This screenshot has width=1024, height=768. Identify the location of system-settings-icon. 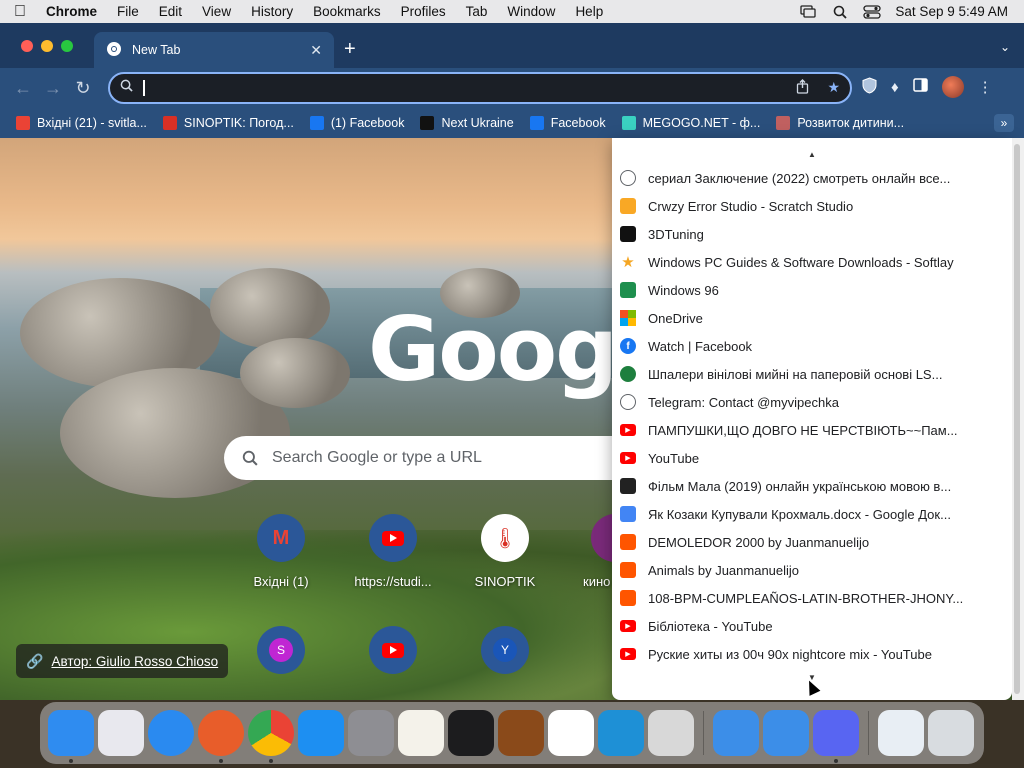
(371, 733).